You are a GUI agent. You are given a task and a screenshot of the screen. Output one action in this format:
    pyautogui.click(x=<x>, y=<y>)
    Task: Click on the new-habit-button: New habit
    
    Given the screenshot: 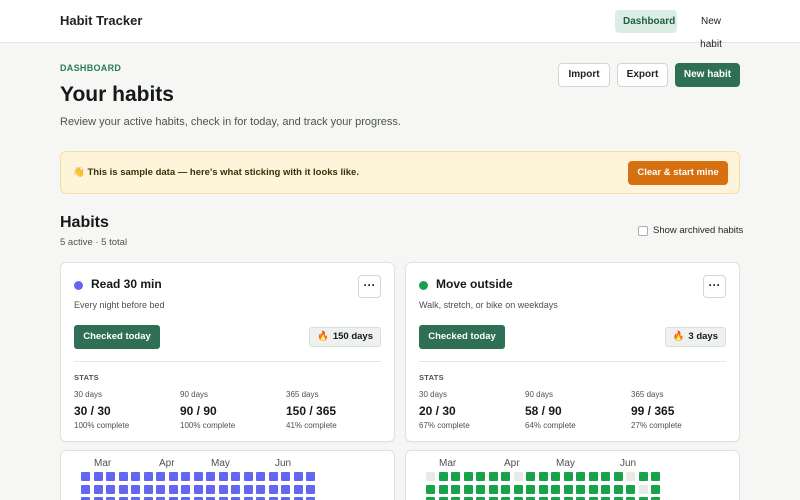 What is the action you would take?
    pyautogui.click(x=707, y=75)
    